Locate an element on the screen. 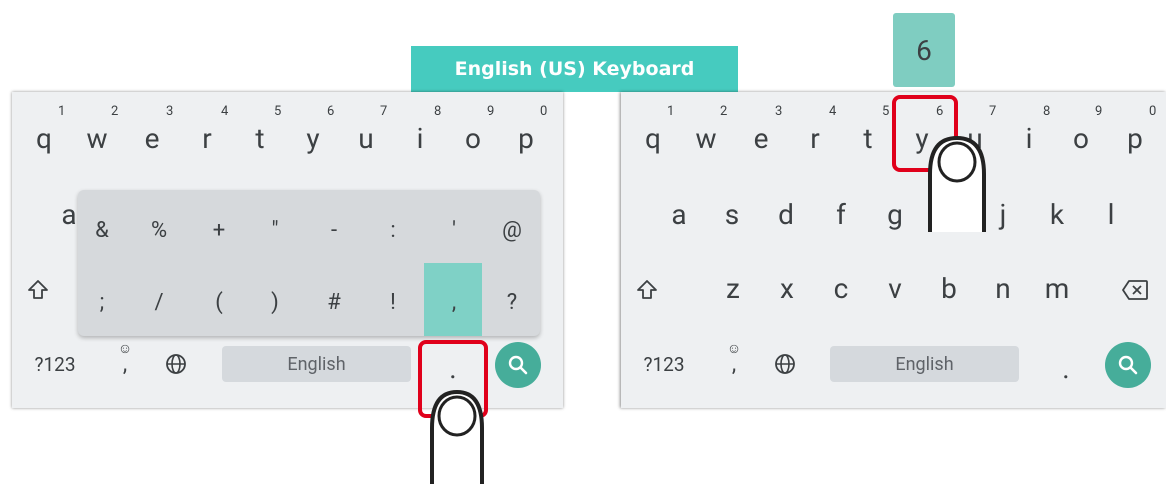  key-f: f is located at coordinates (841, 214).